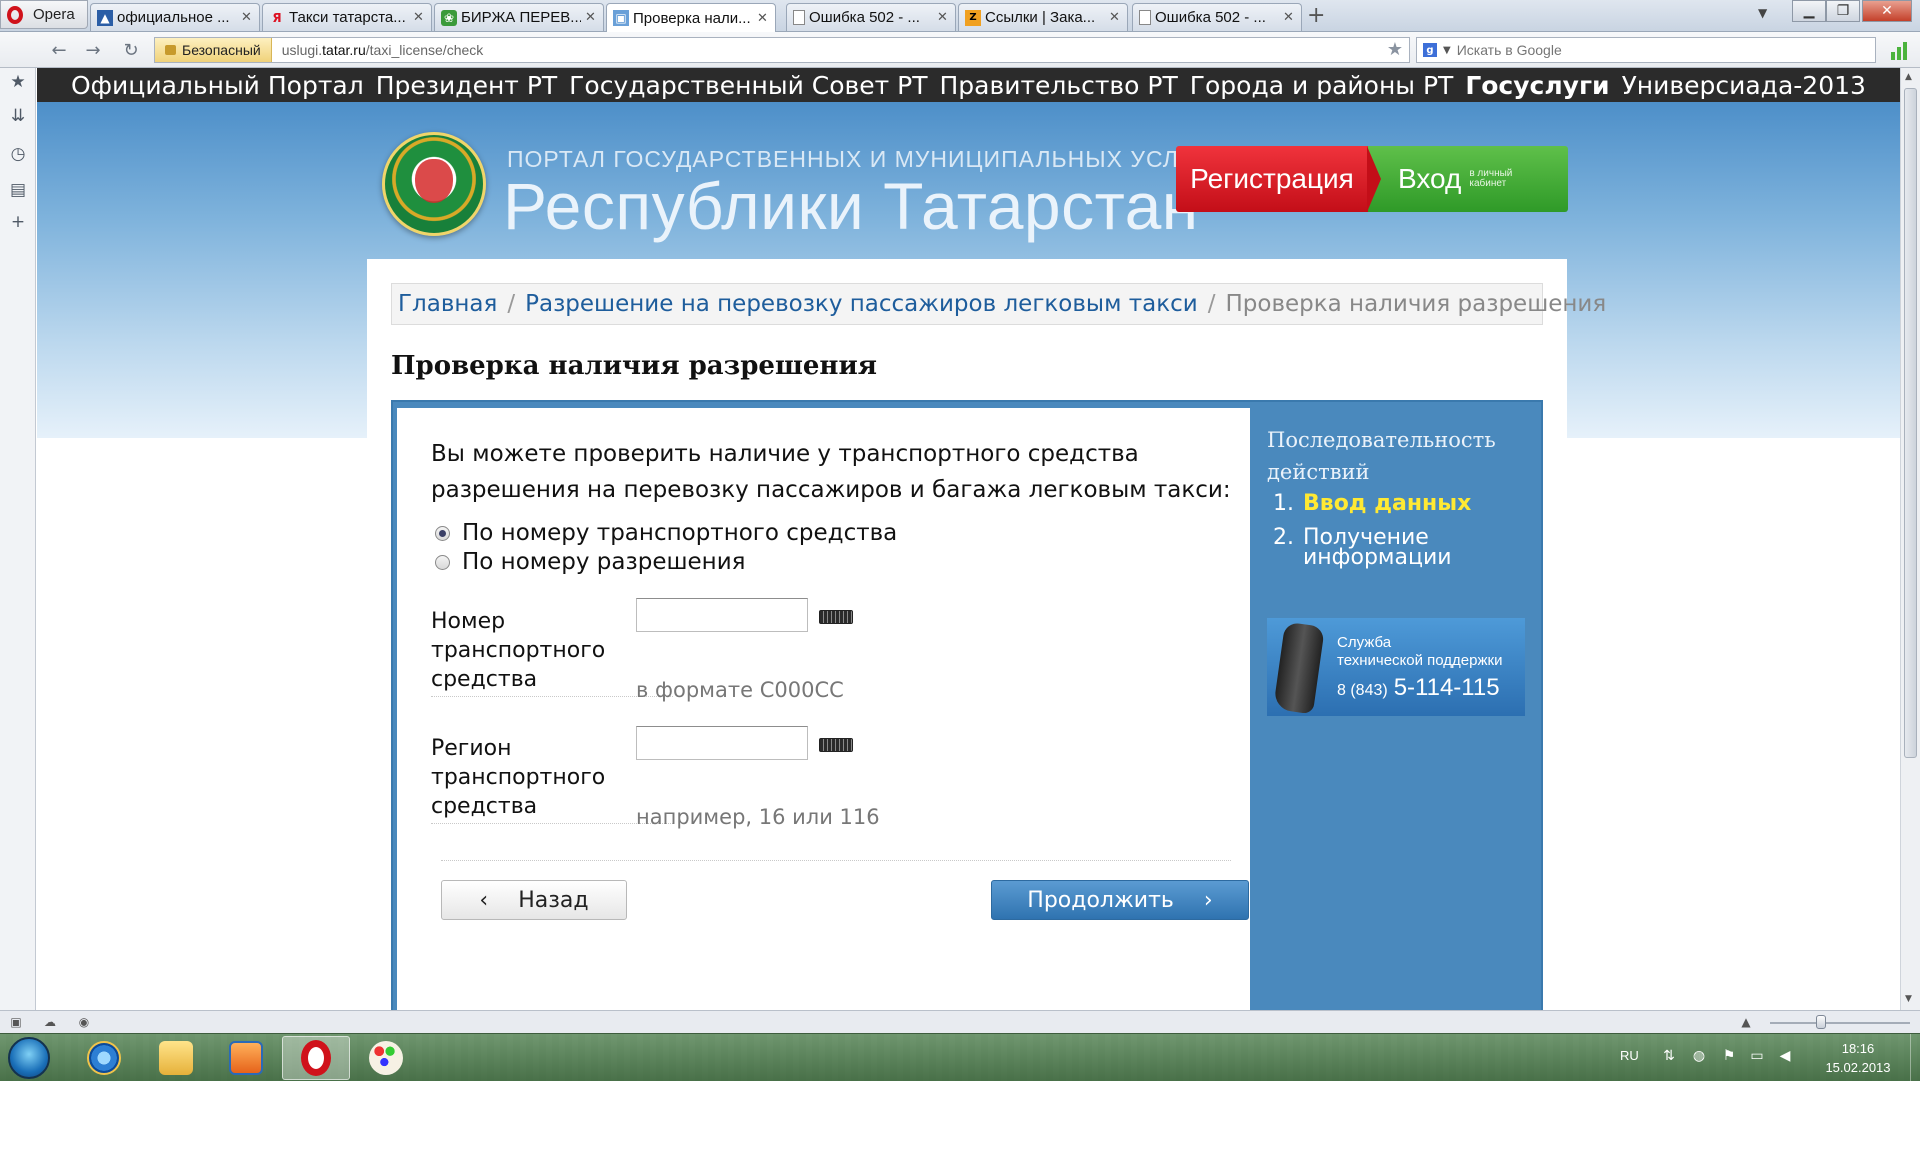  Describe the element at coordinates (16, 1022) in the screenshot. I see `panel-toggle-icon: ▣` at that location.